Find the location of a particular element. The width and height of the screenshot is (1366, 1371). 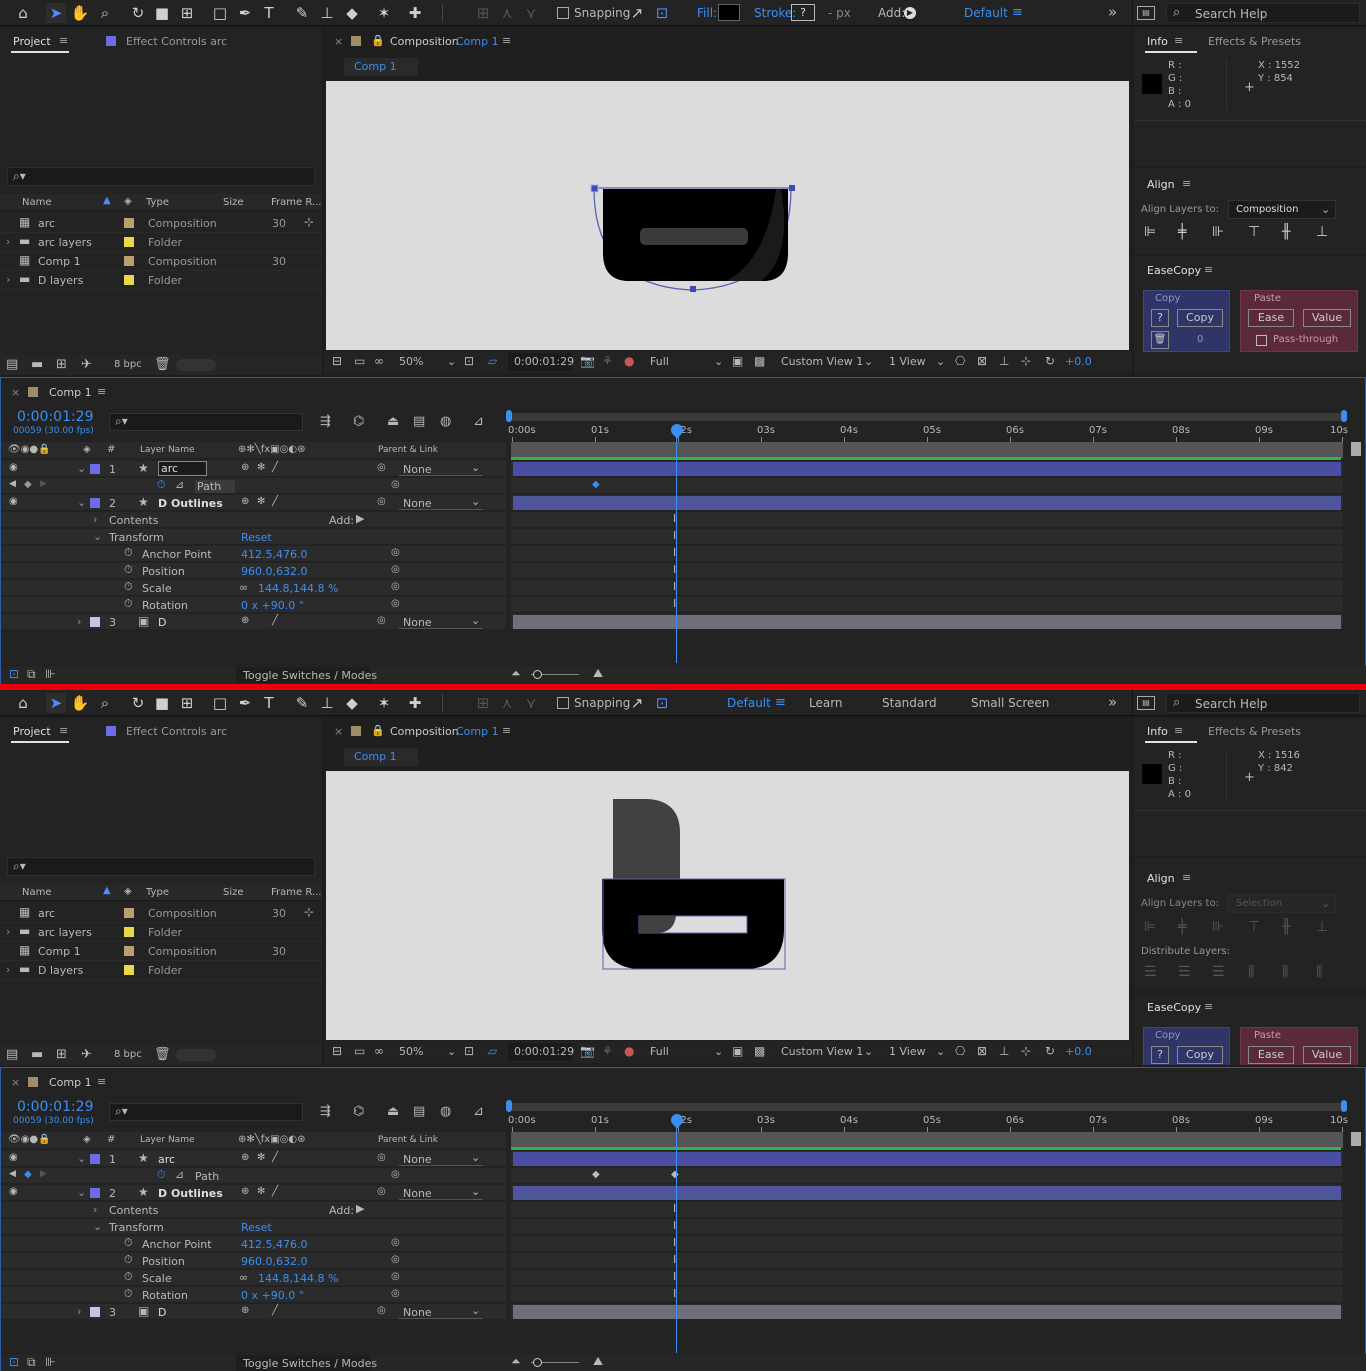

timeline-row: ⏱ Anchor Point 412.5,476.0 ◎ is located at coordinates (253, 1244).